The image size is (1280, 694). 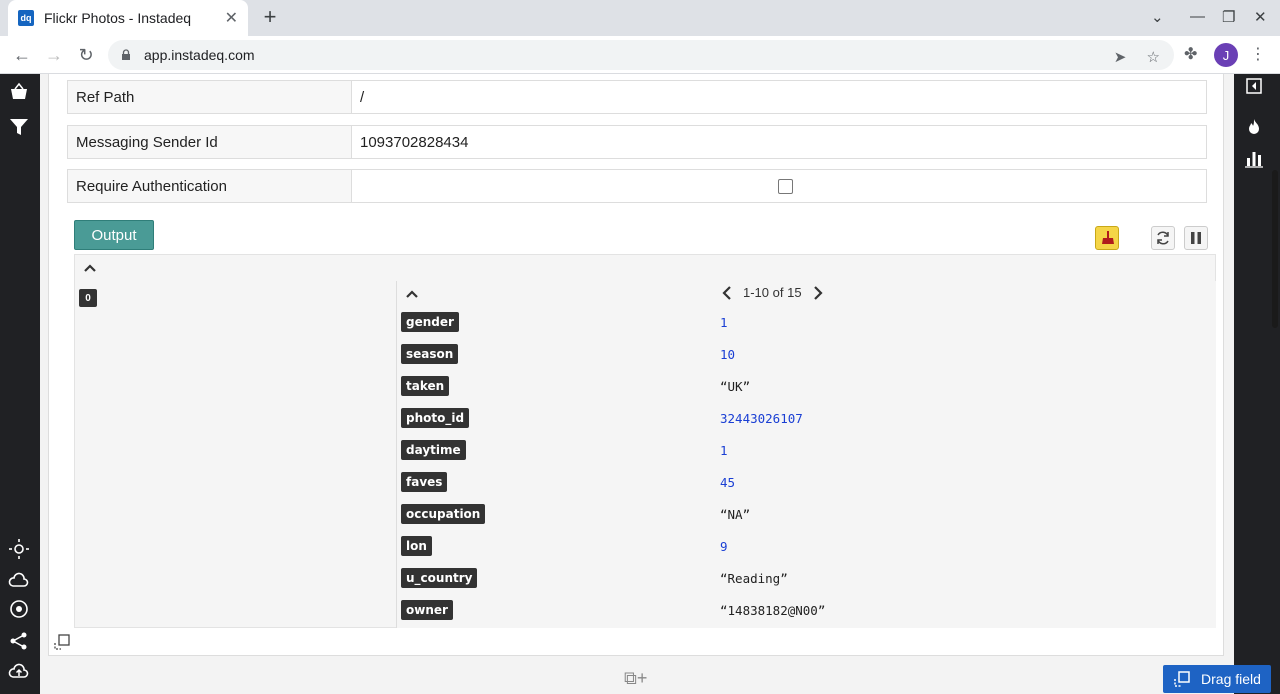 I want to click on send-icon: ➤, so click(x=1120, y=57).